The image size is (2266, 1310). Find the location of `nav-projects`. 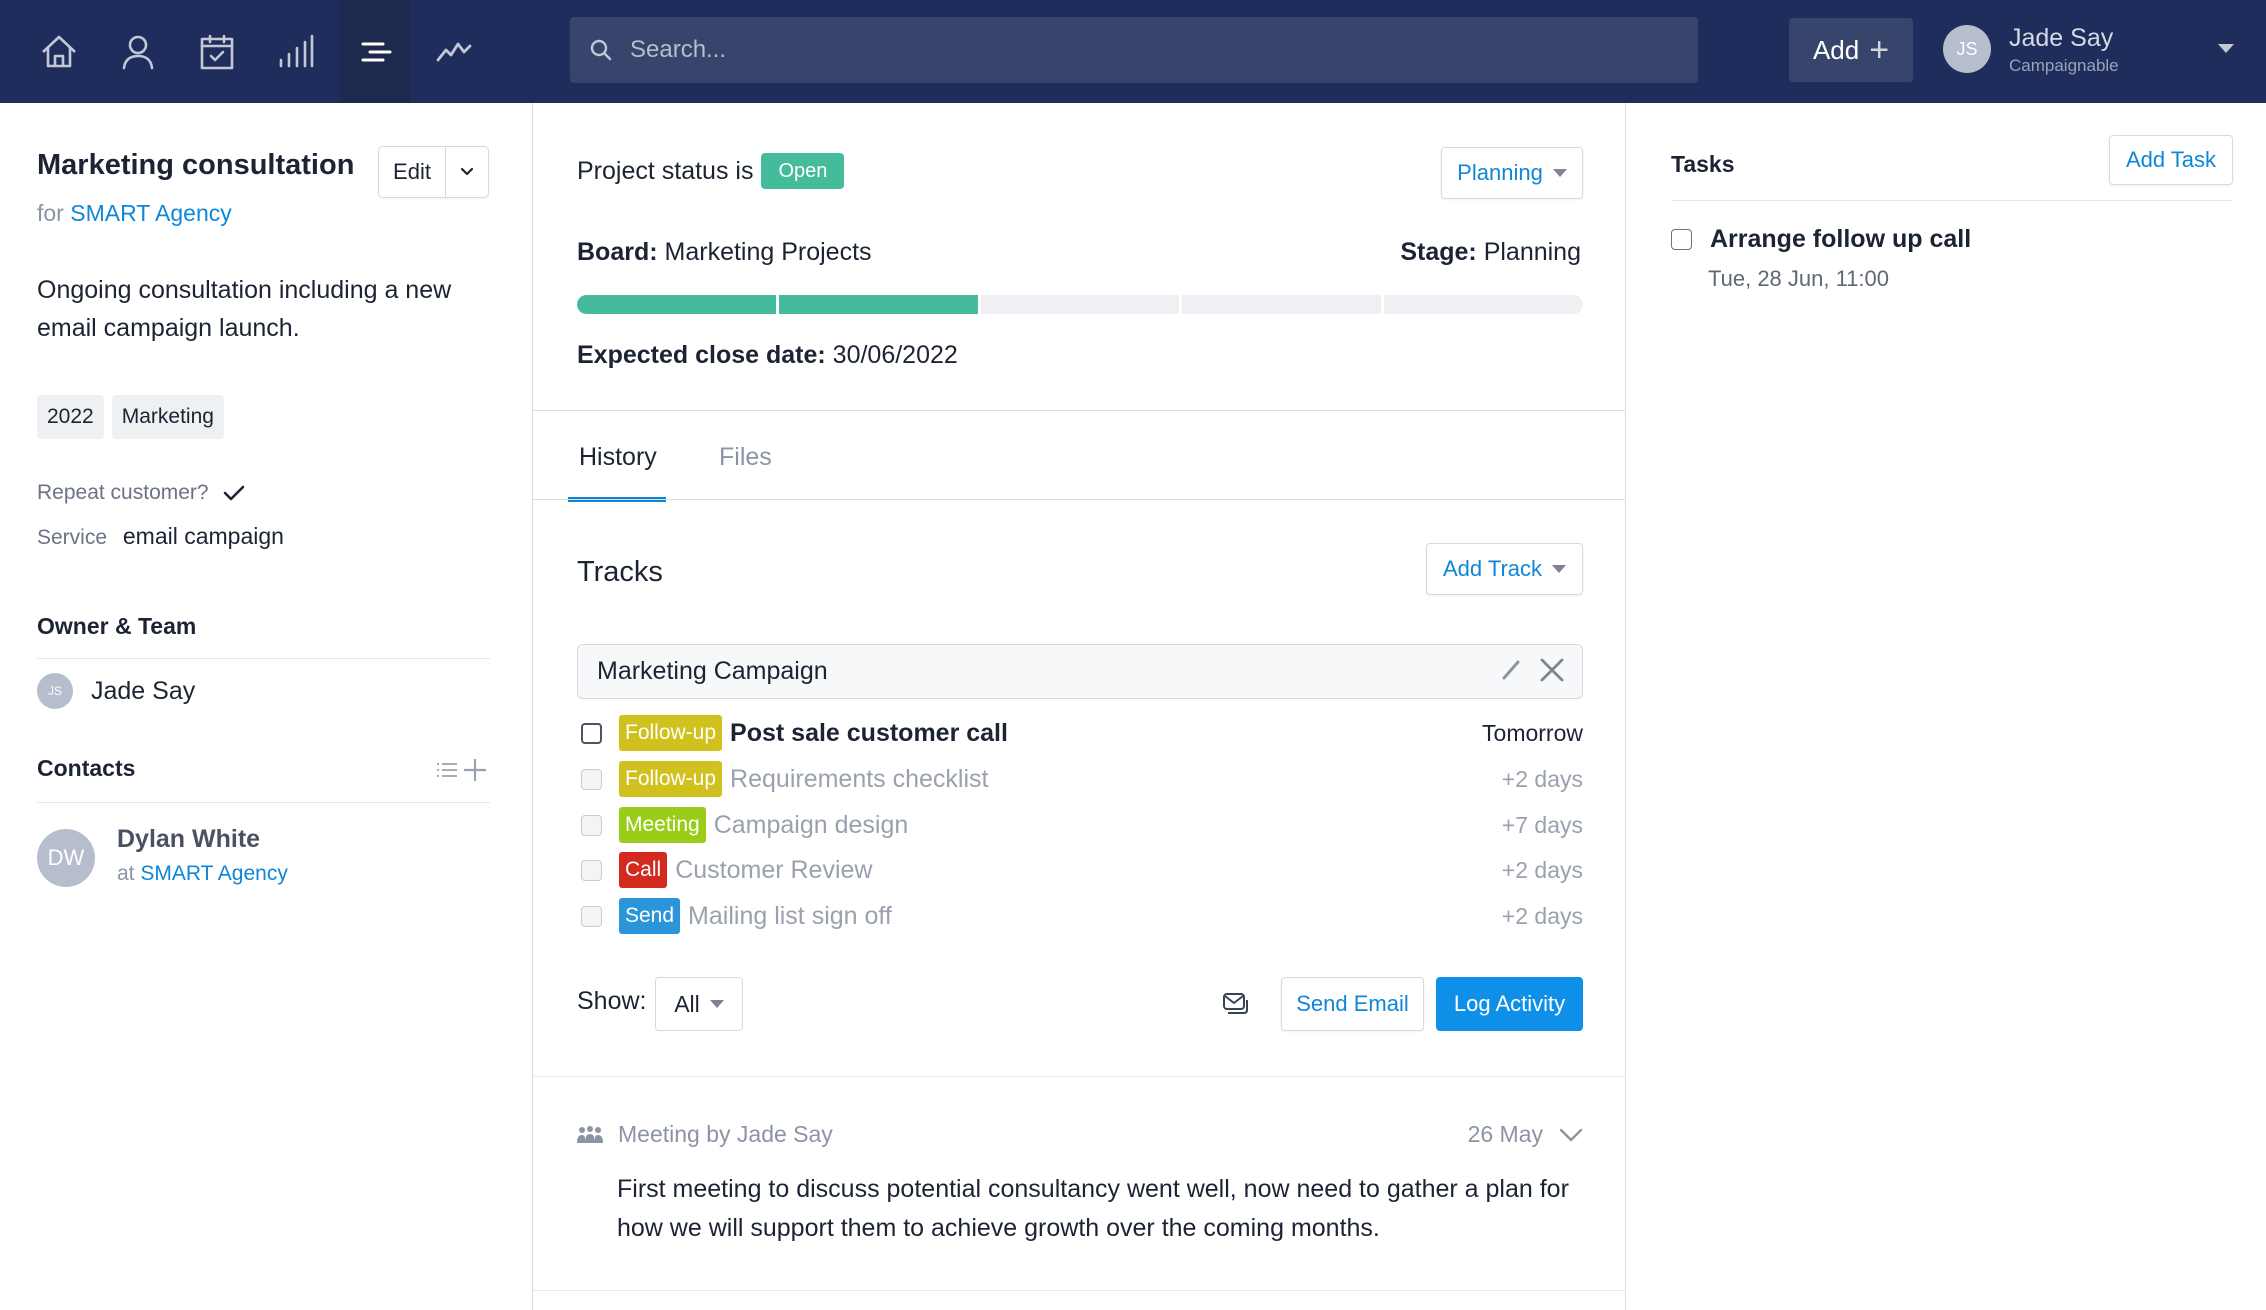

nav-projects is located at coordinates (375, 51).